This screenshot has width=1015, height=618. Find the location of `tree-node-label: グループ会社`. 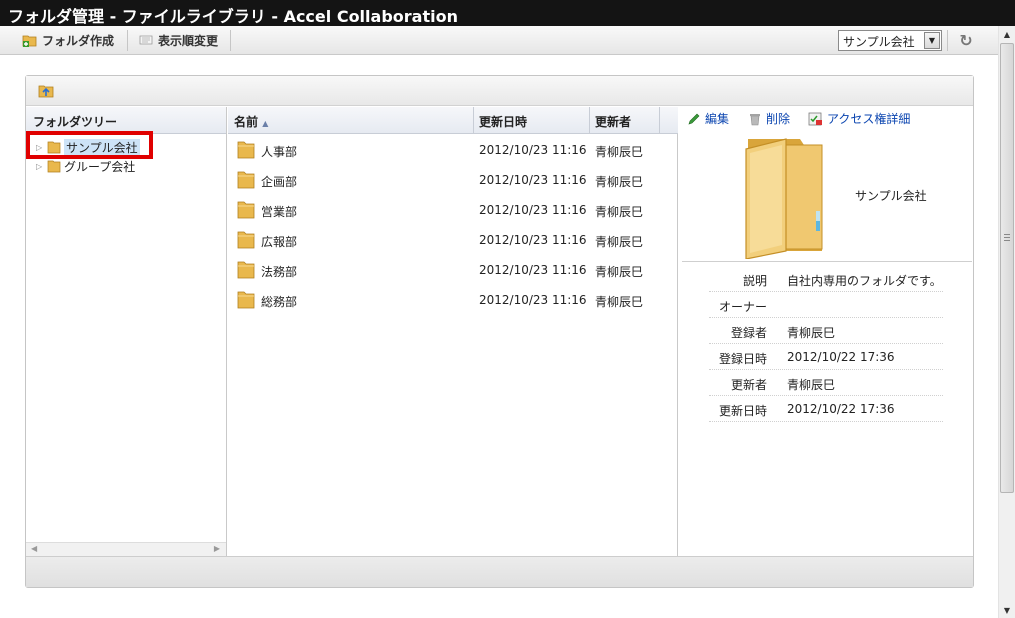

tree-node-label: グループ会社 is located at coordinates (100, 166).